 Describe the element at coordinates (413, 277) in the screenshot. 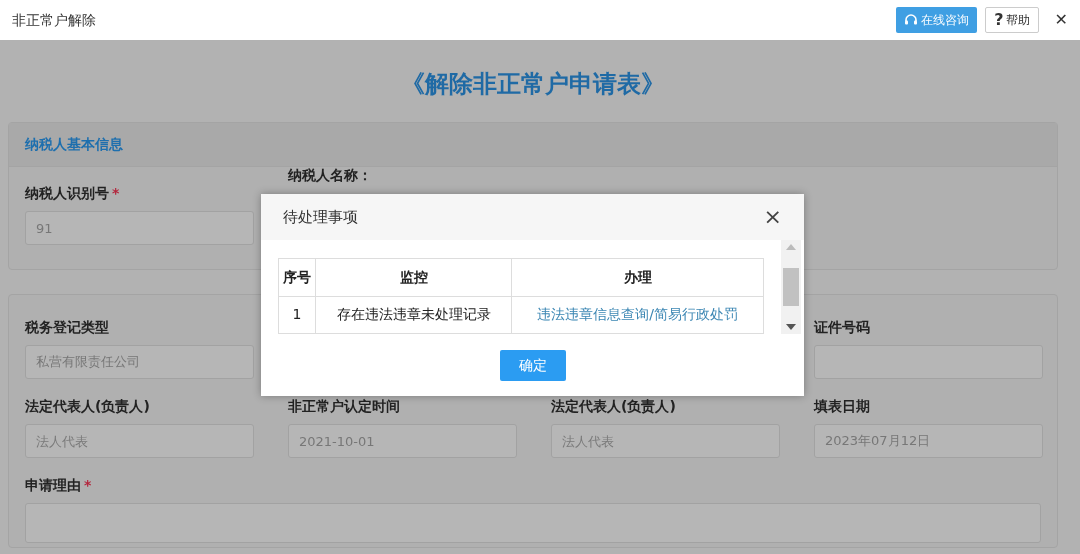

I see `column-header: 监控` at that location.